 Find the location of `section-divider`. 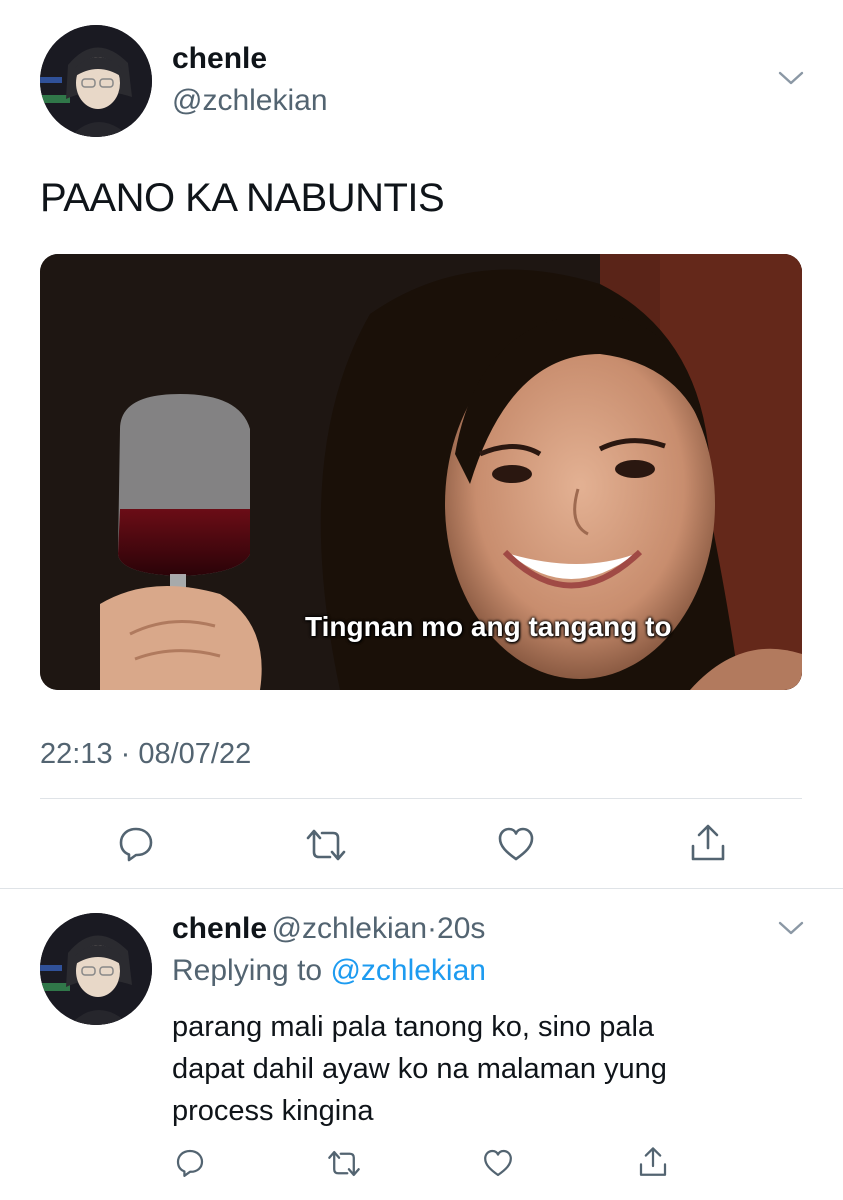

section-divider is located at coordinates (421, 888).